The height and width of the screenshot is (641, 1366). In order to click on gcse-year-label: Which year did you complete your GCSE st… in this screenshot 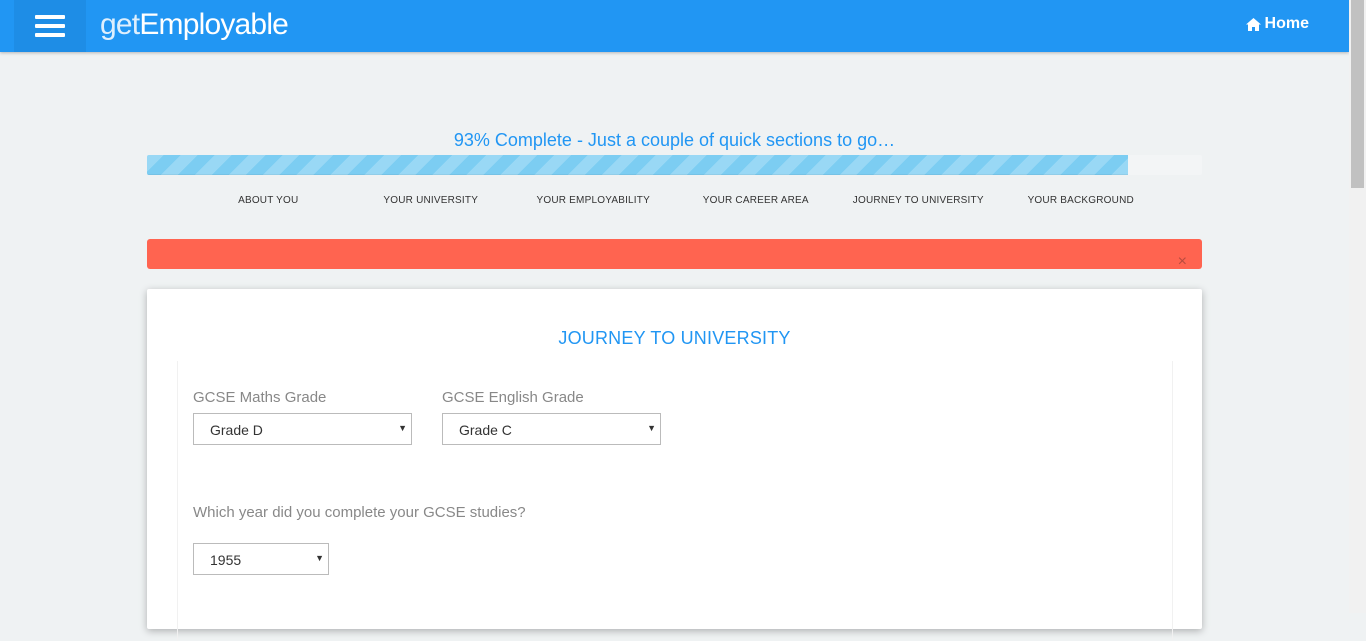, I will do `click(359, 512)`.